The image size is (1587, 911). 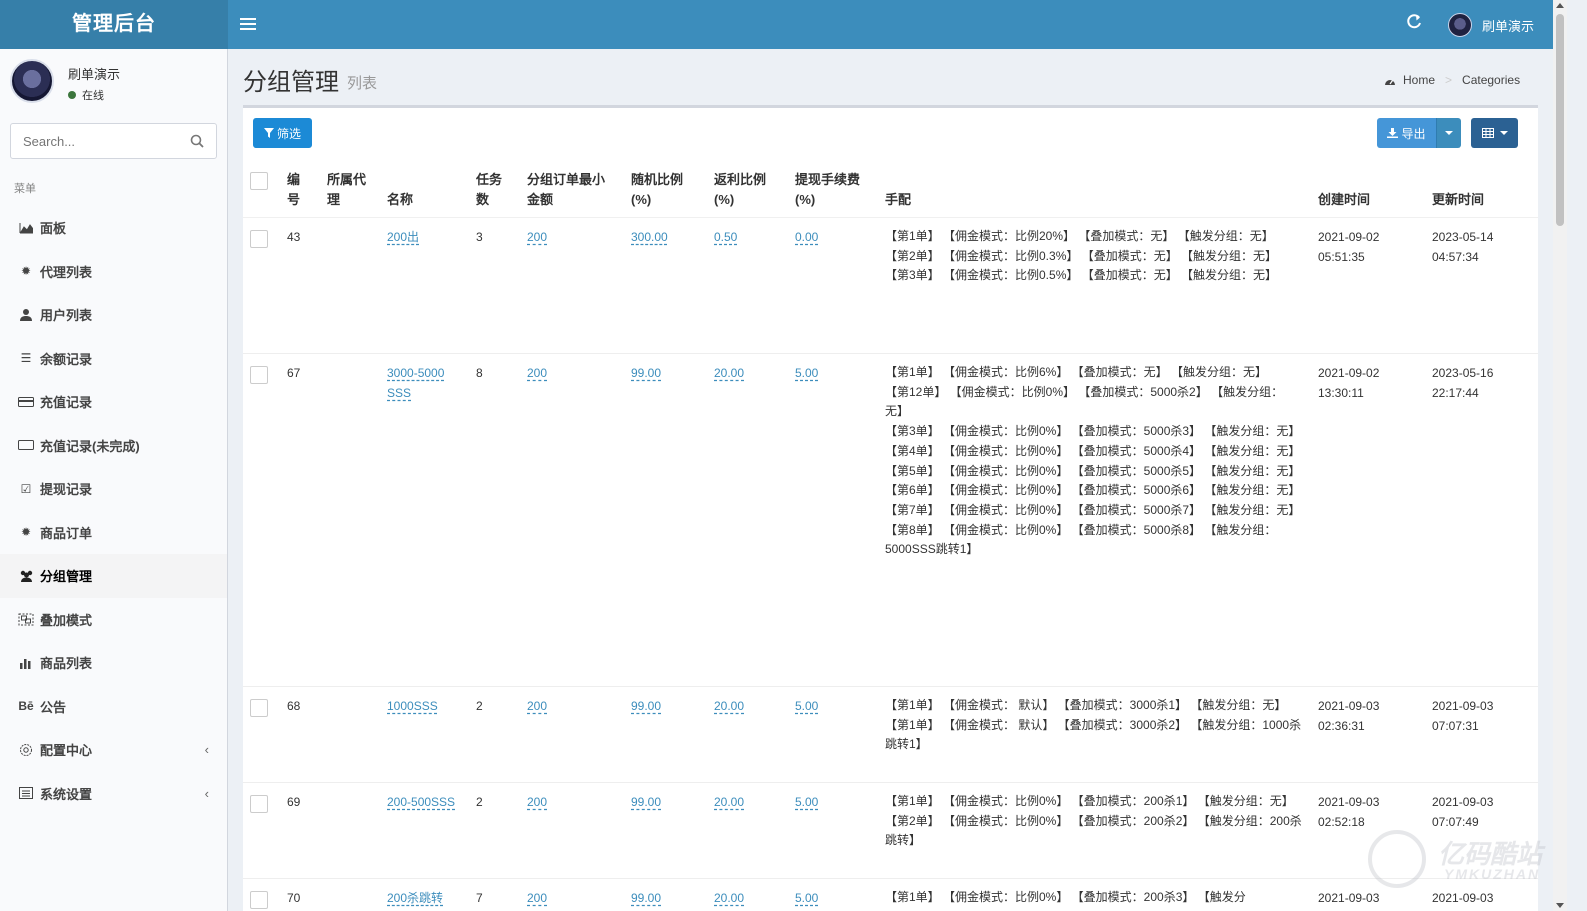 What do you see at coordinates (96, 141) in the screenshot?
I see `search-input` at bounding box center [96, 141].